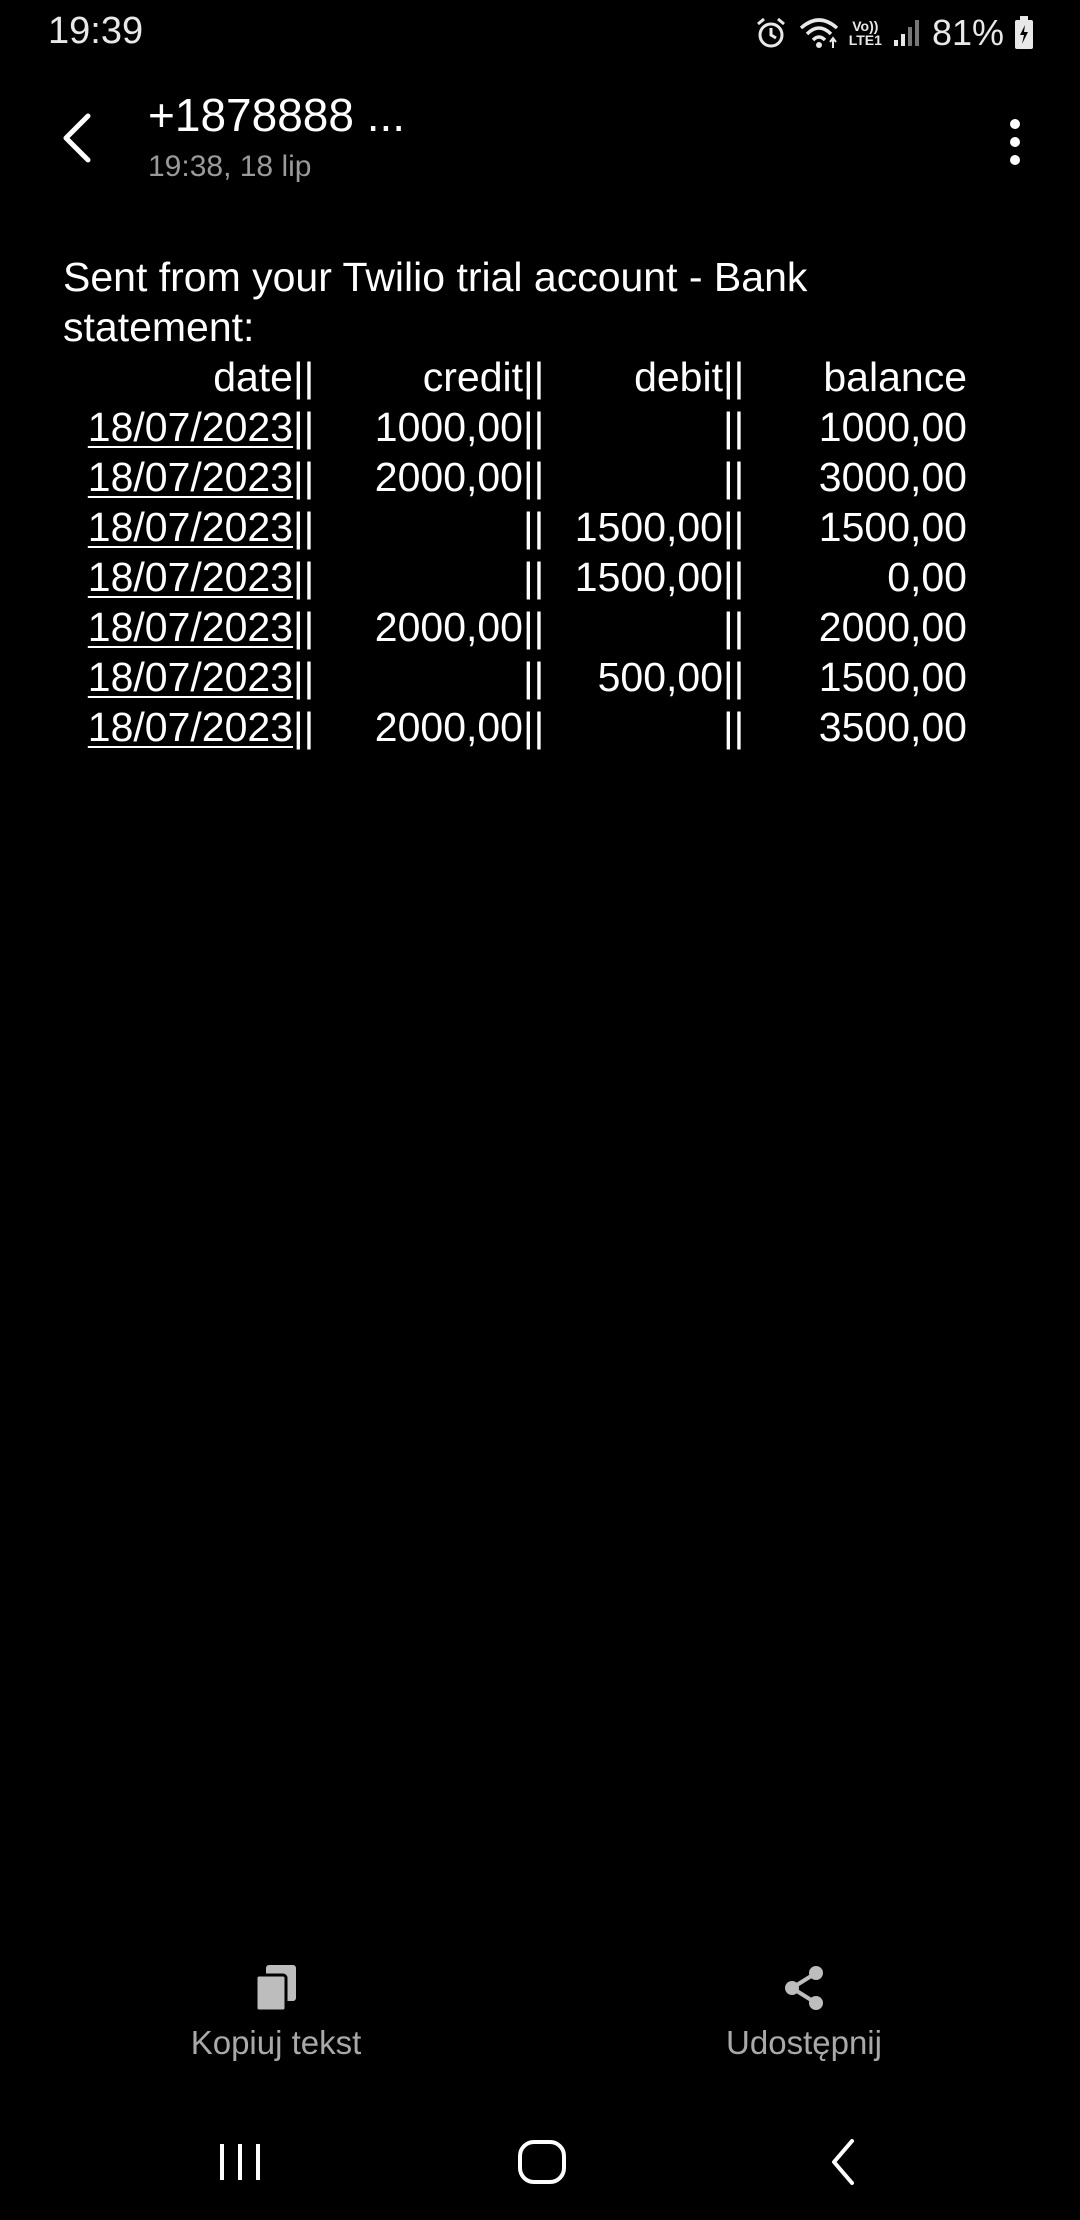  Describe the element at coordinates (892, 427) in the screenshot. I see `statement-balance: 1000,00` at that location.